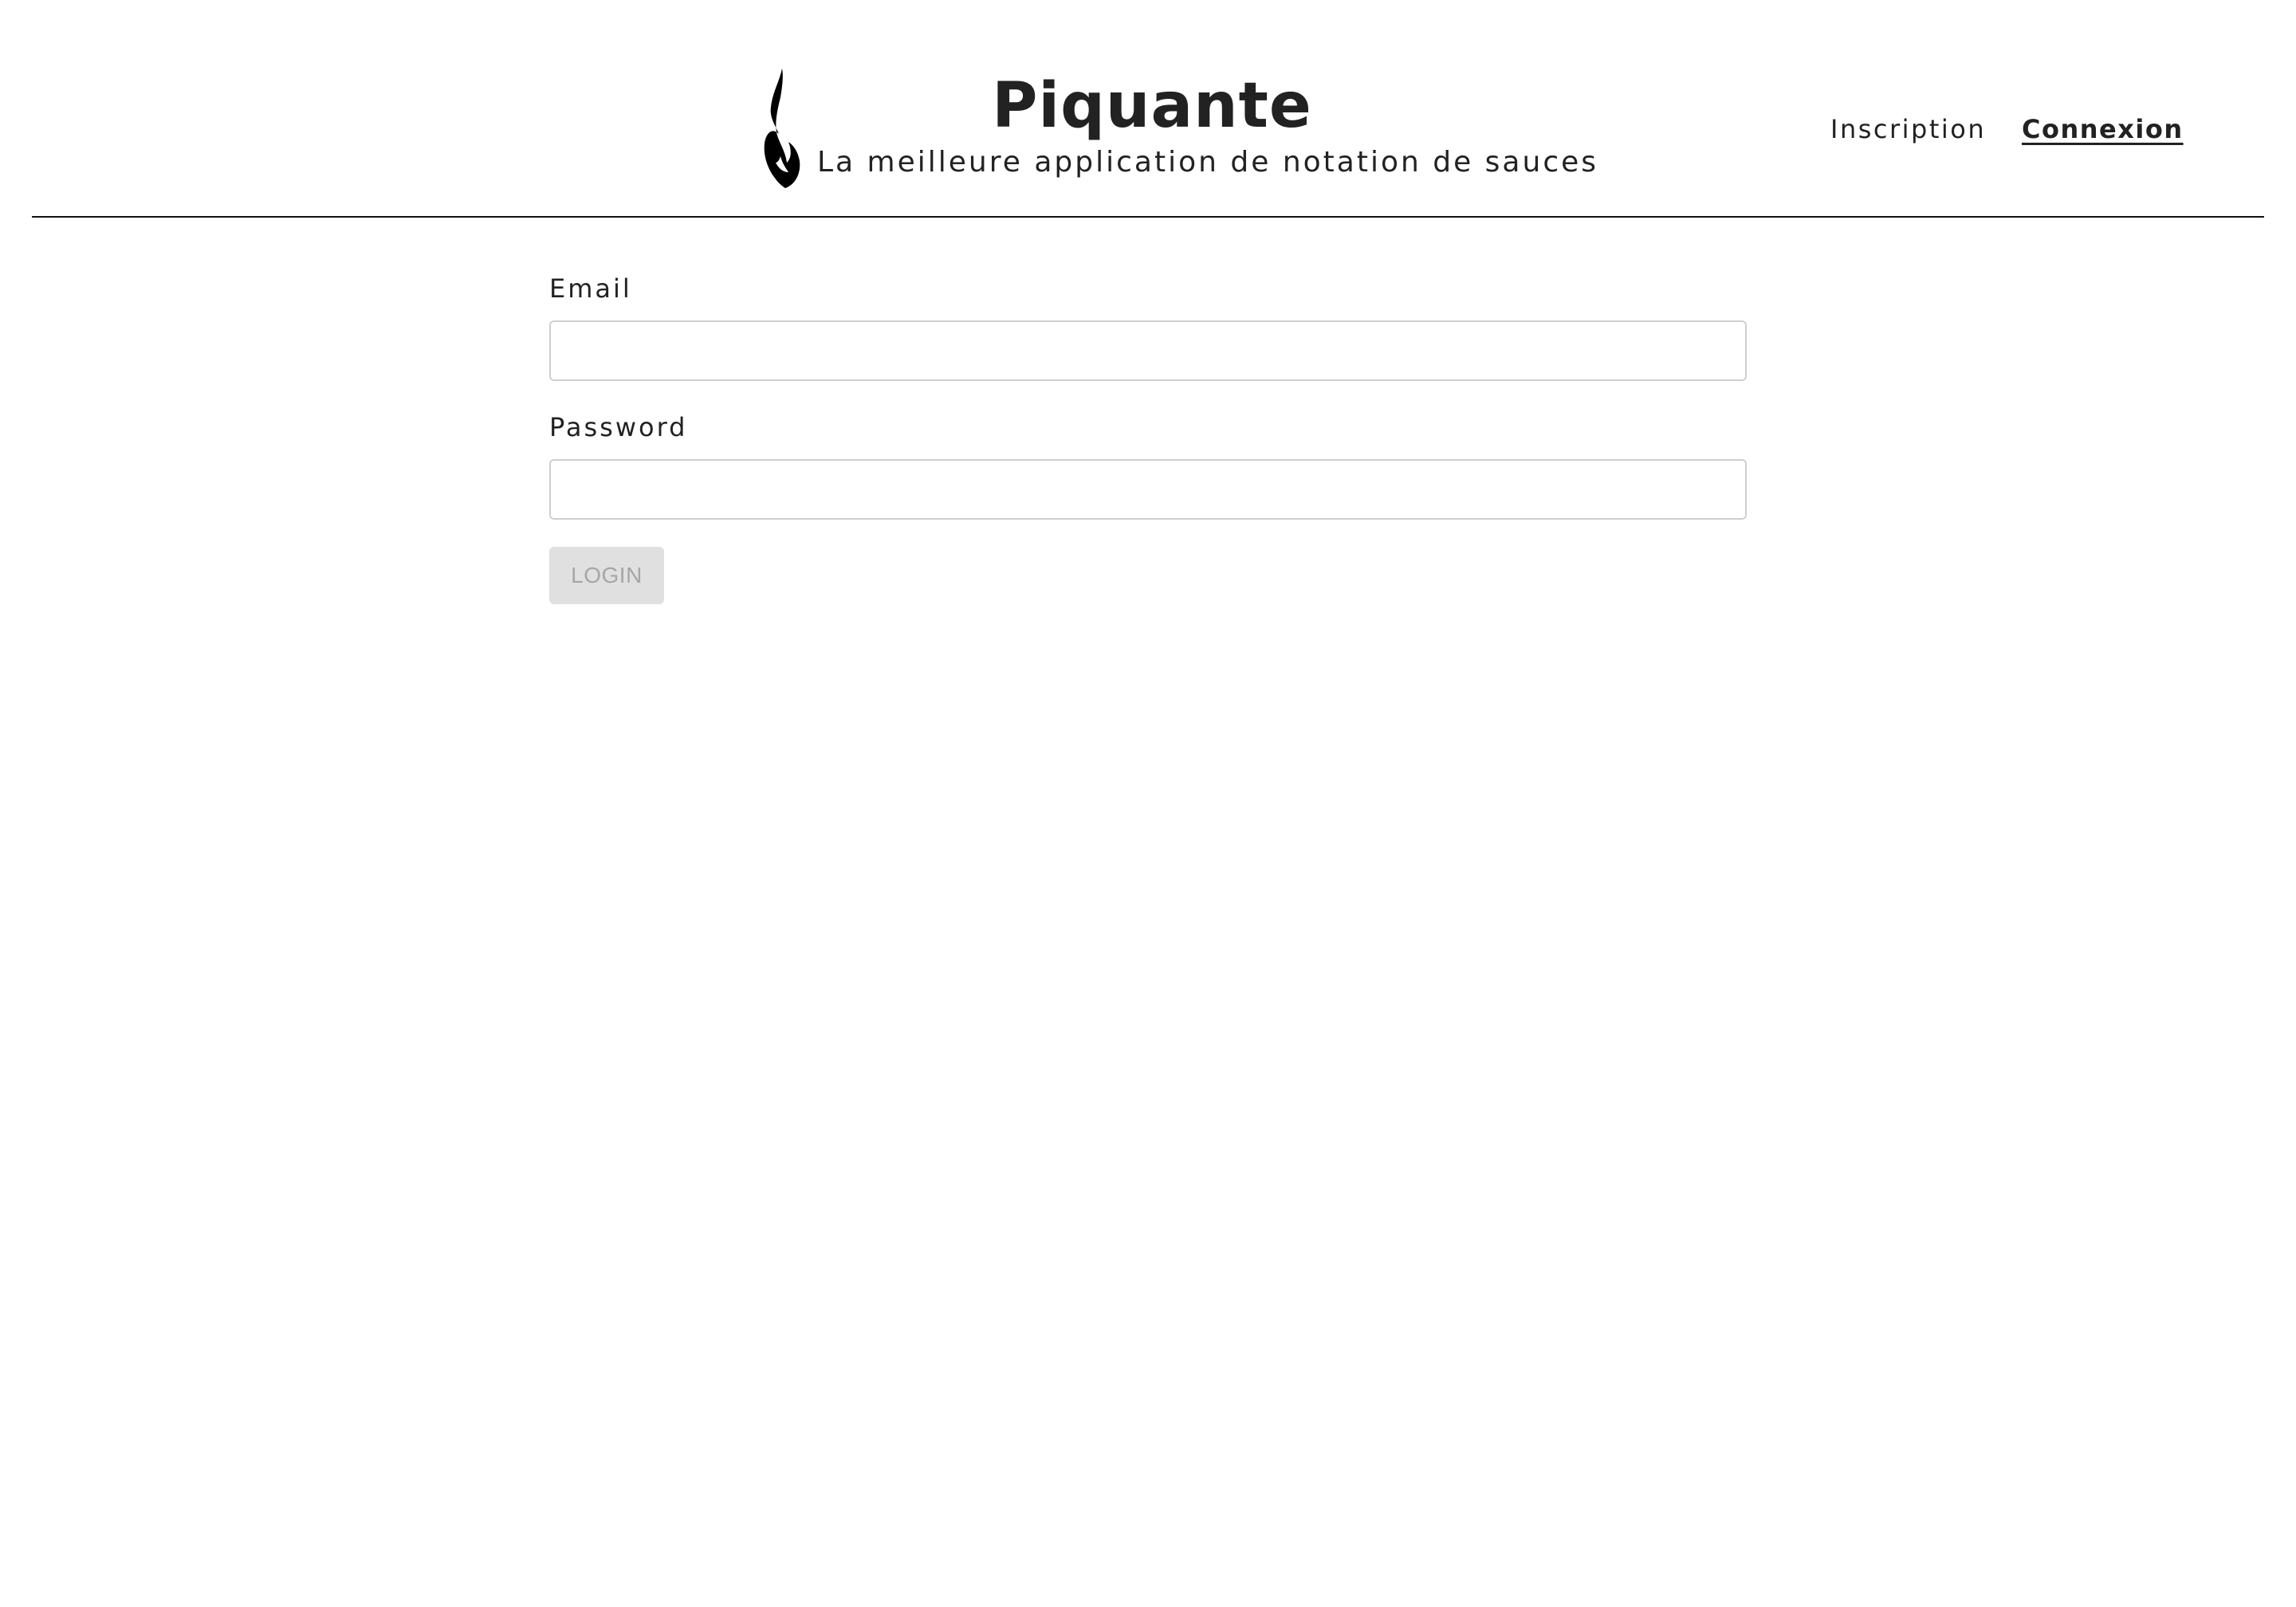 The image size is (2296, 1607). I want to click on login-form: Email Password LOGIN, so click(1148, 437).